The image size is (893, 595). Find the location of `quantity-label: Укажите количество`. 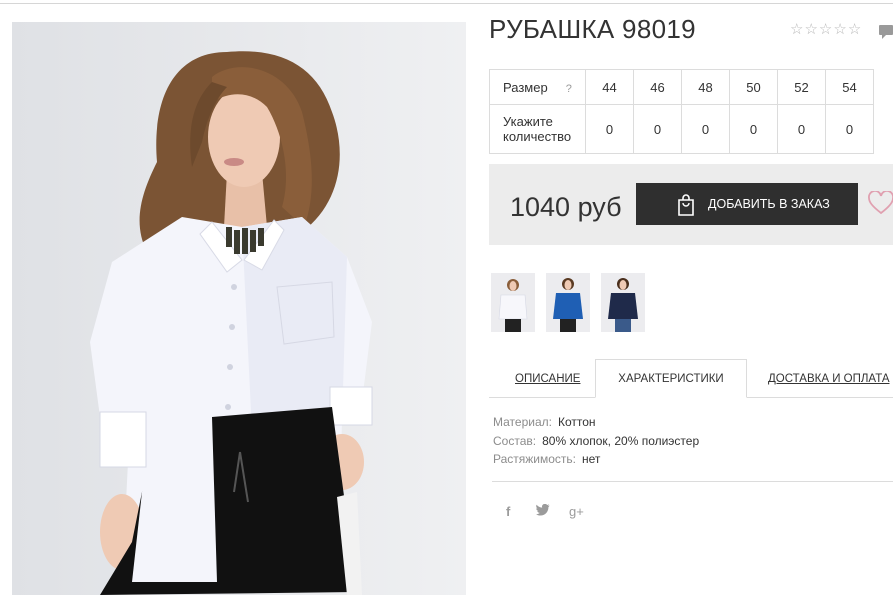

quantity-label: Укажите количество is located at coordinates (537, 129).